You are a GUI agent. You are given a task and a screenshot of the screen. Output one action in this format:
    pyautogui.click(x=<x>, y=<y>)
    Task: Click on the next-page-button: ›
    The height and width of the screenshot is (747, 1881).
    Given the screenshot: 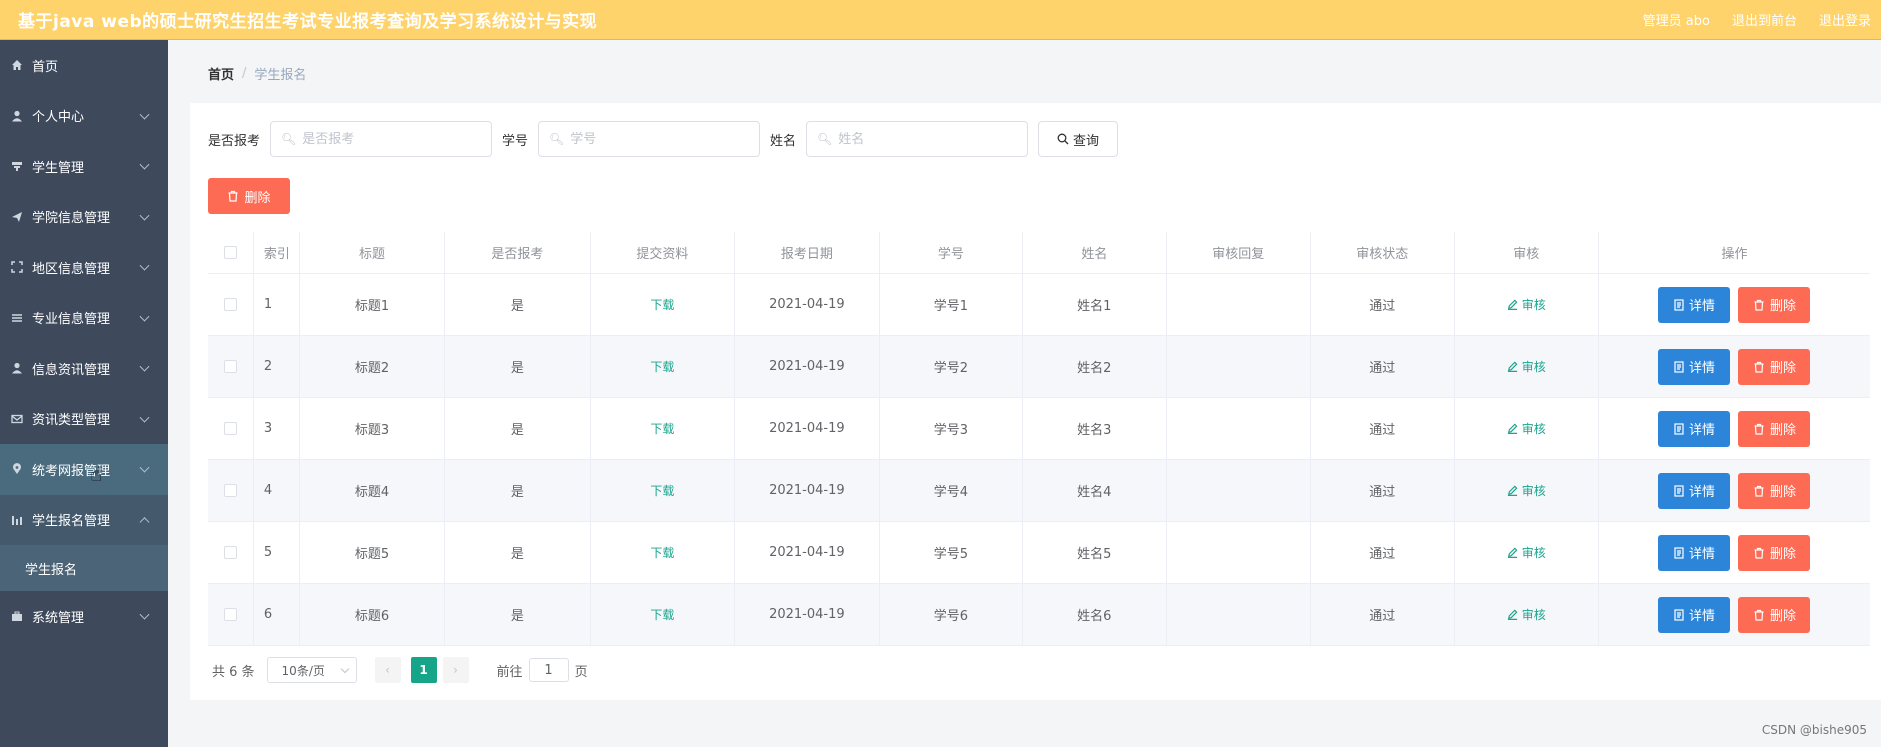 What is the action you would take?
    pyautogui.click(x=455, y=670)
    